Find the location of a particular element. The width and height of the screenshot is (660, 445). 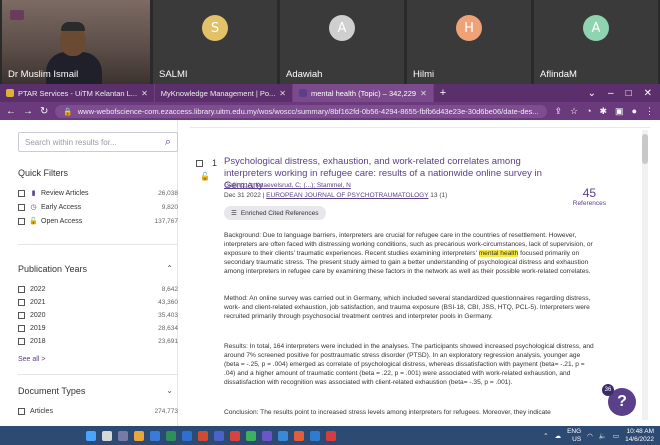

teams-icon is located at coordinates (219, 435).